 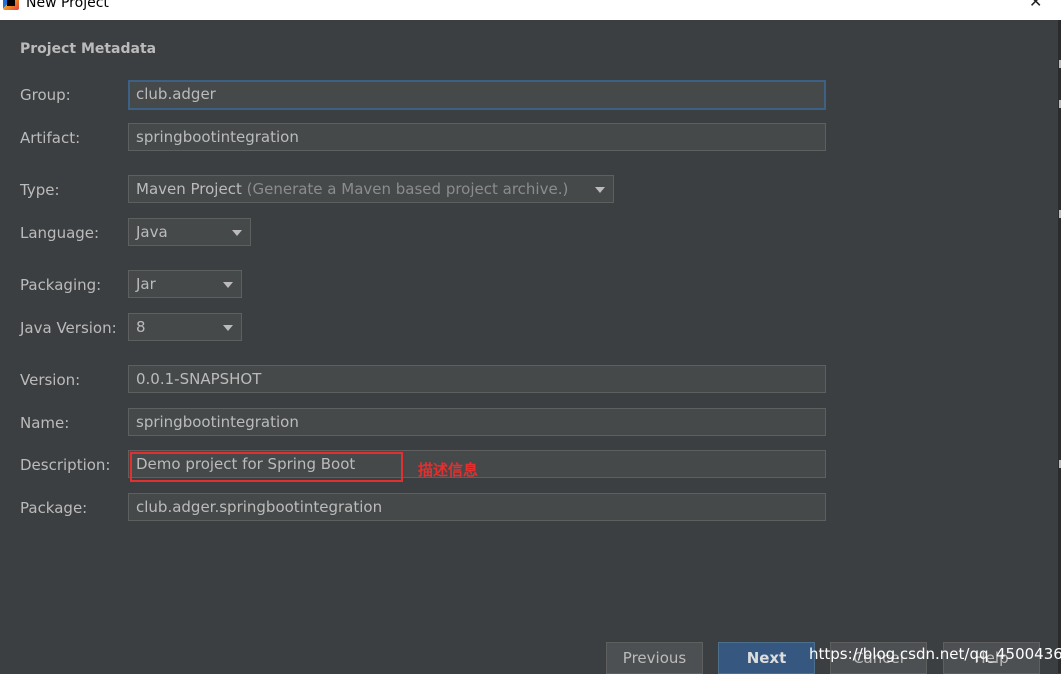 I want to click on intellij-app-icon, so click(x=11, y=5).